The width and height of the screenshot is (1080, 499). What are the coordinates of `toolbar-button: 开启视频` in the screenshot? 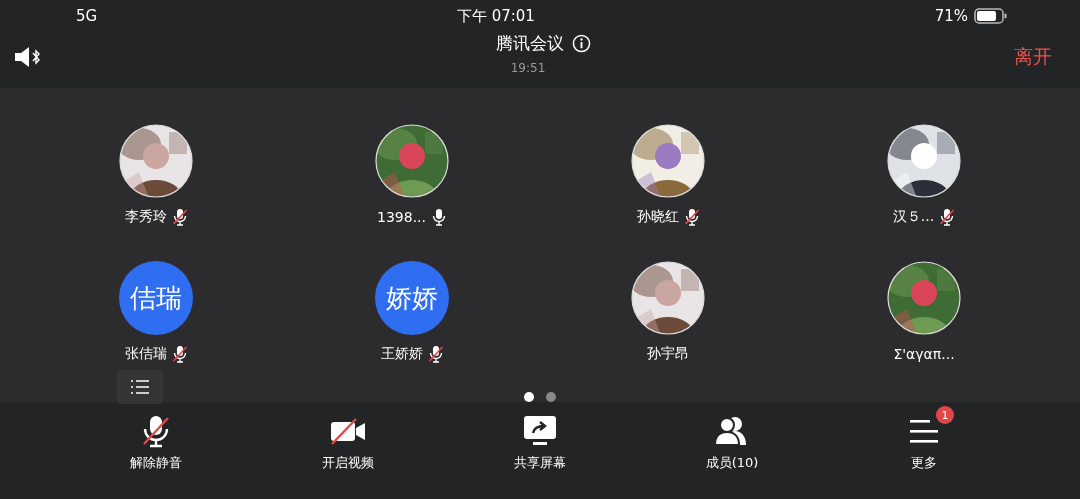 It's located at (348, 440).